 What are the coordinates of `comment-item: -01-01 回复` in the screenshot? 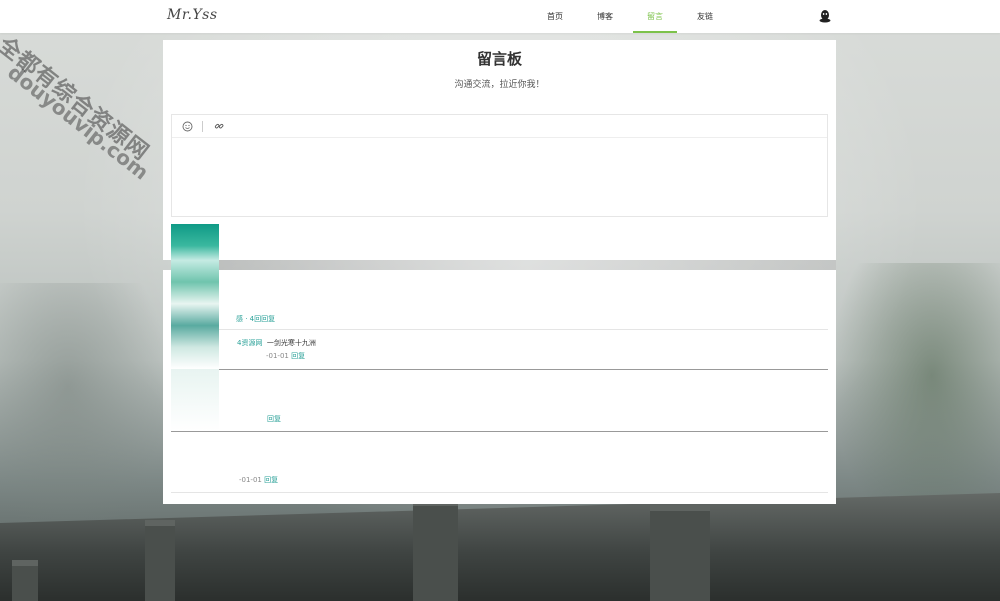 It's located at (499, 462).